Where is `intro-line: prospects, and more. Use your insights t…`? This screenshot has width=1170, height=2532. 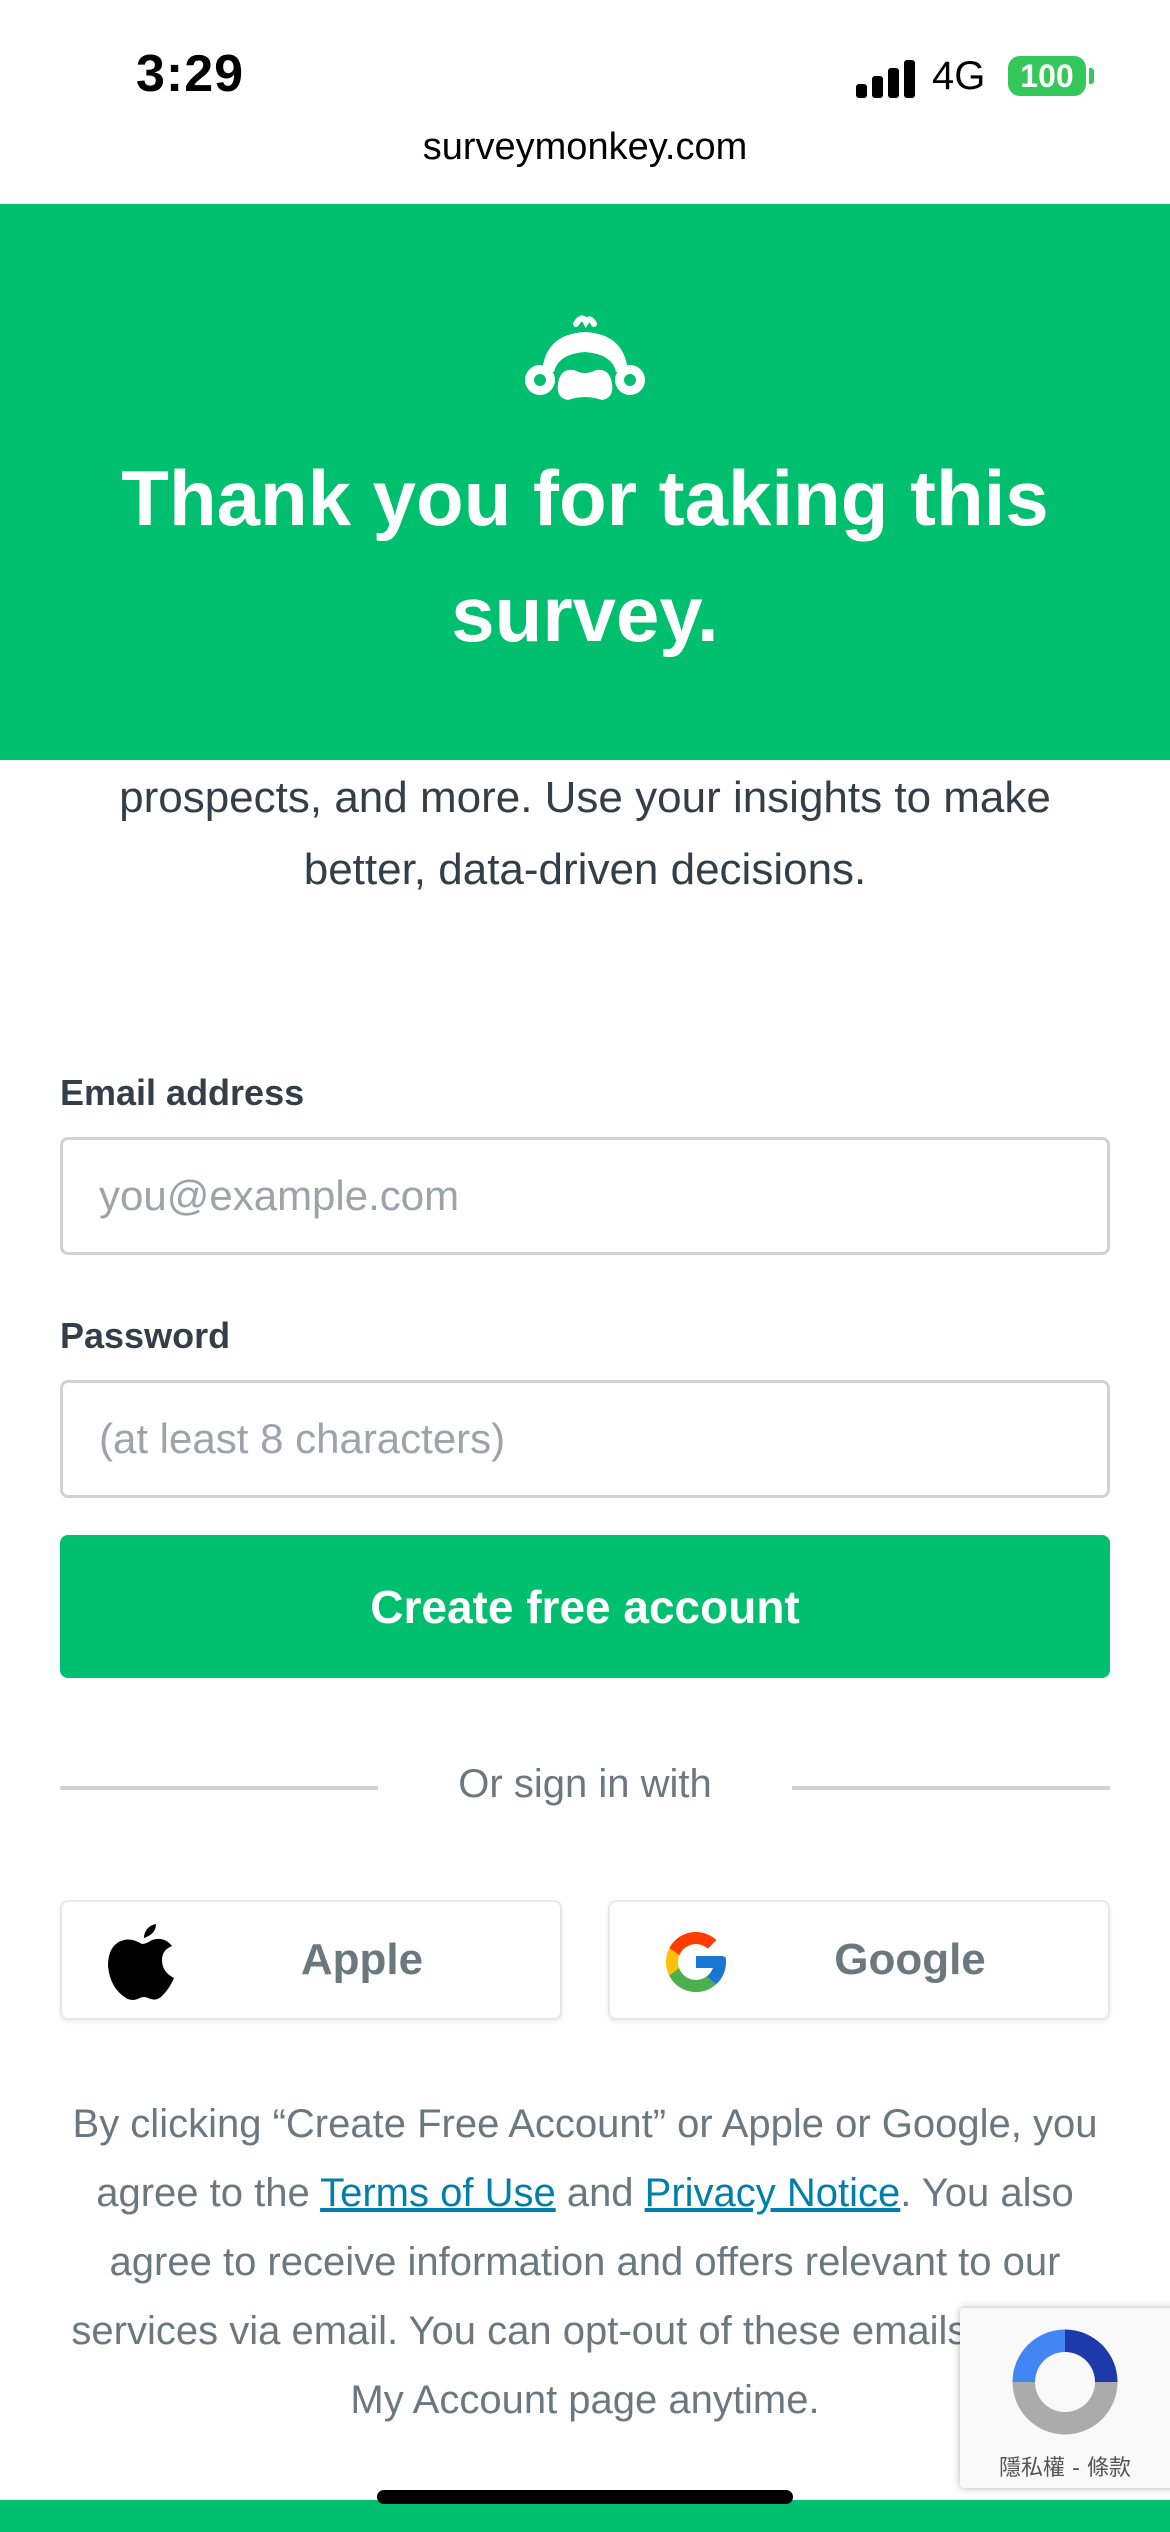
intro-line: prospects, and more. Use your insights t… is located at coordinates (585, 797).